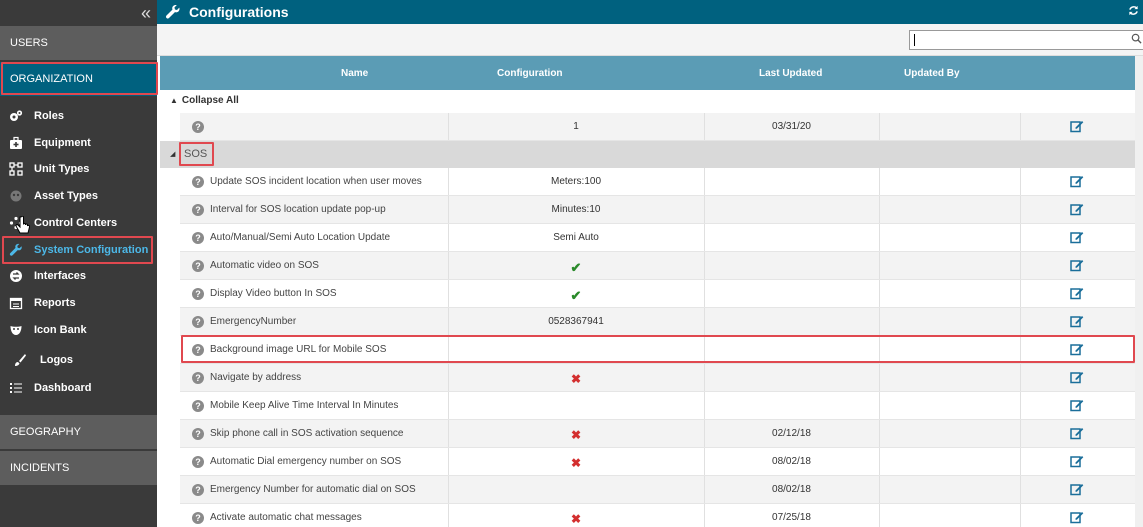  I want to click on table-row: ? EmergencyNumber 0528367941, so click(657, 322).